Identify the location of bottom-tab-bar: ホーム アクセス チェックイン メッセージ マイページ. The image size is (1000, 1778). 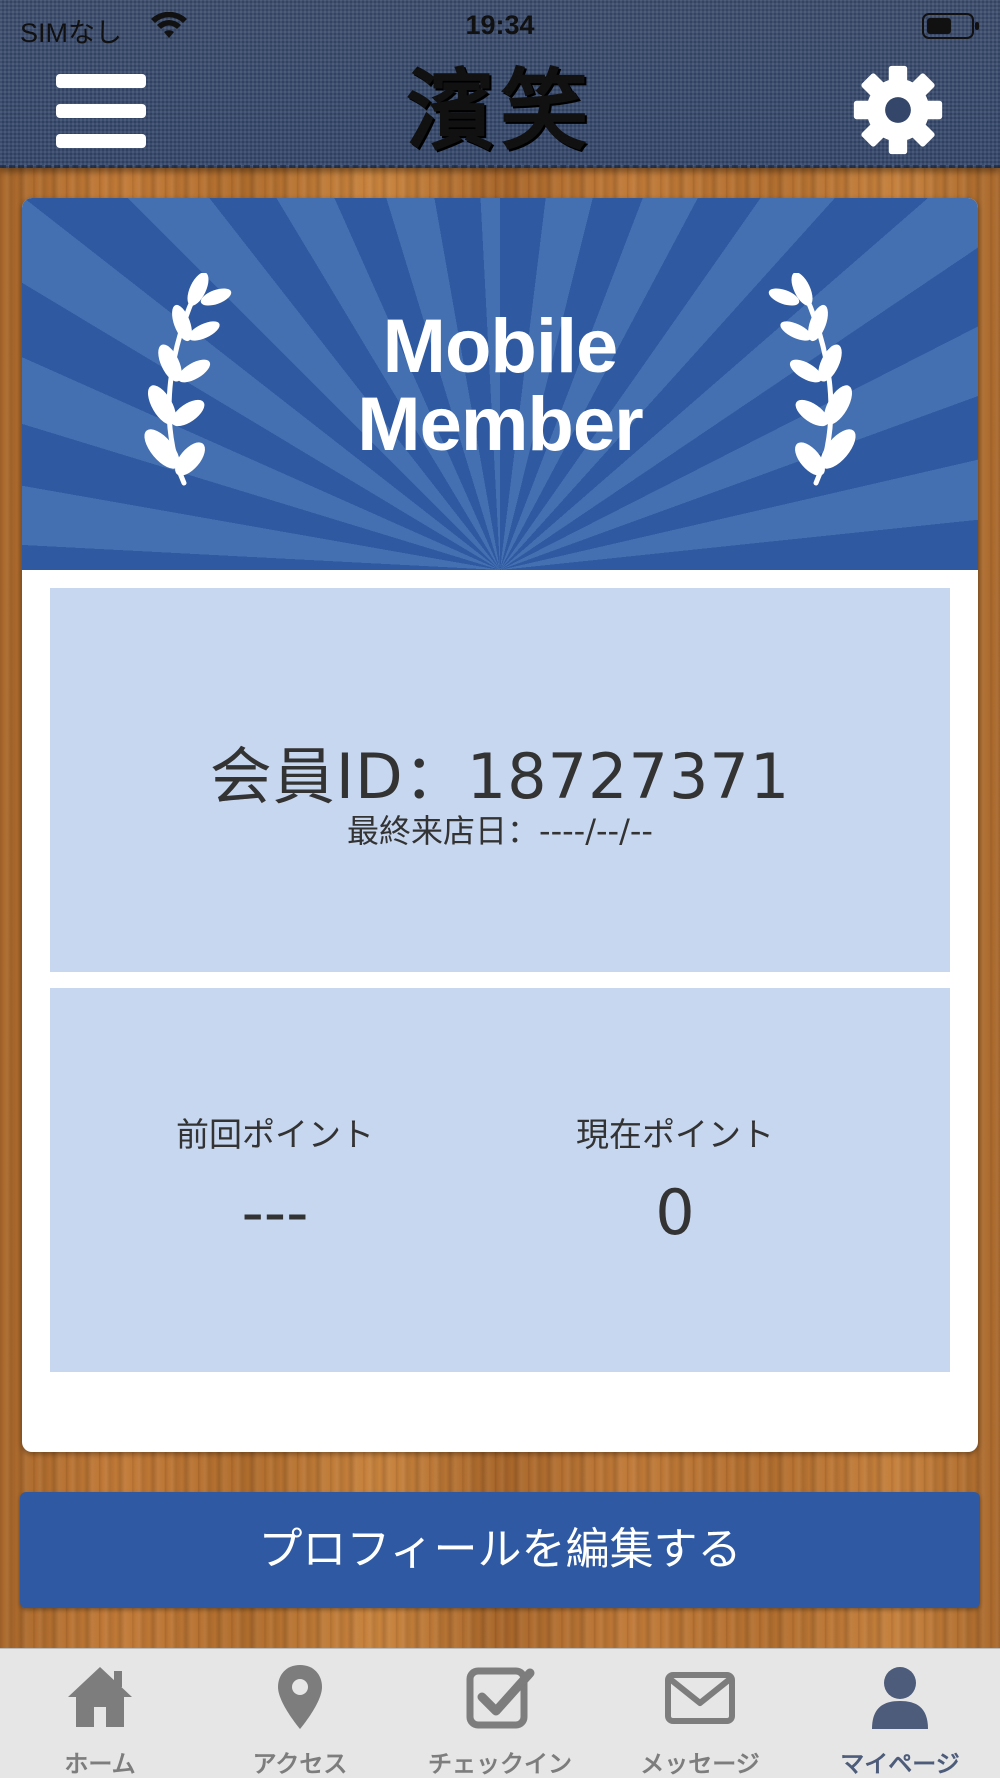
(500, 1713).